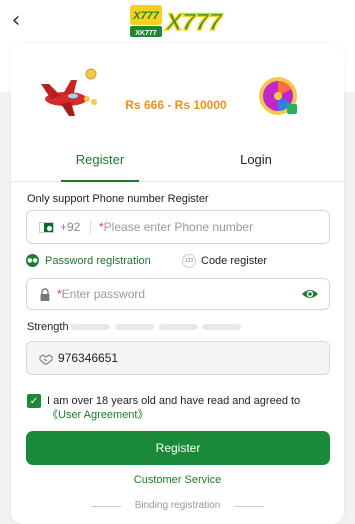 The width and height of the screenshot is (355, 524). I want to click on agreement-checkbox: ✓, so click(34, 401).